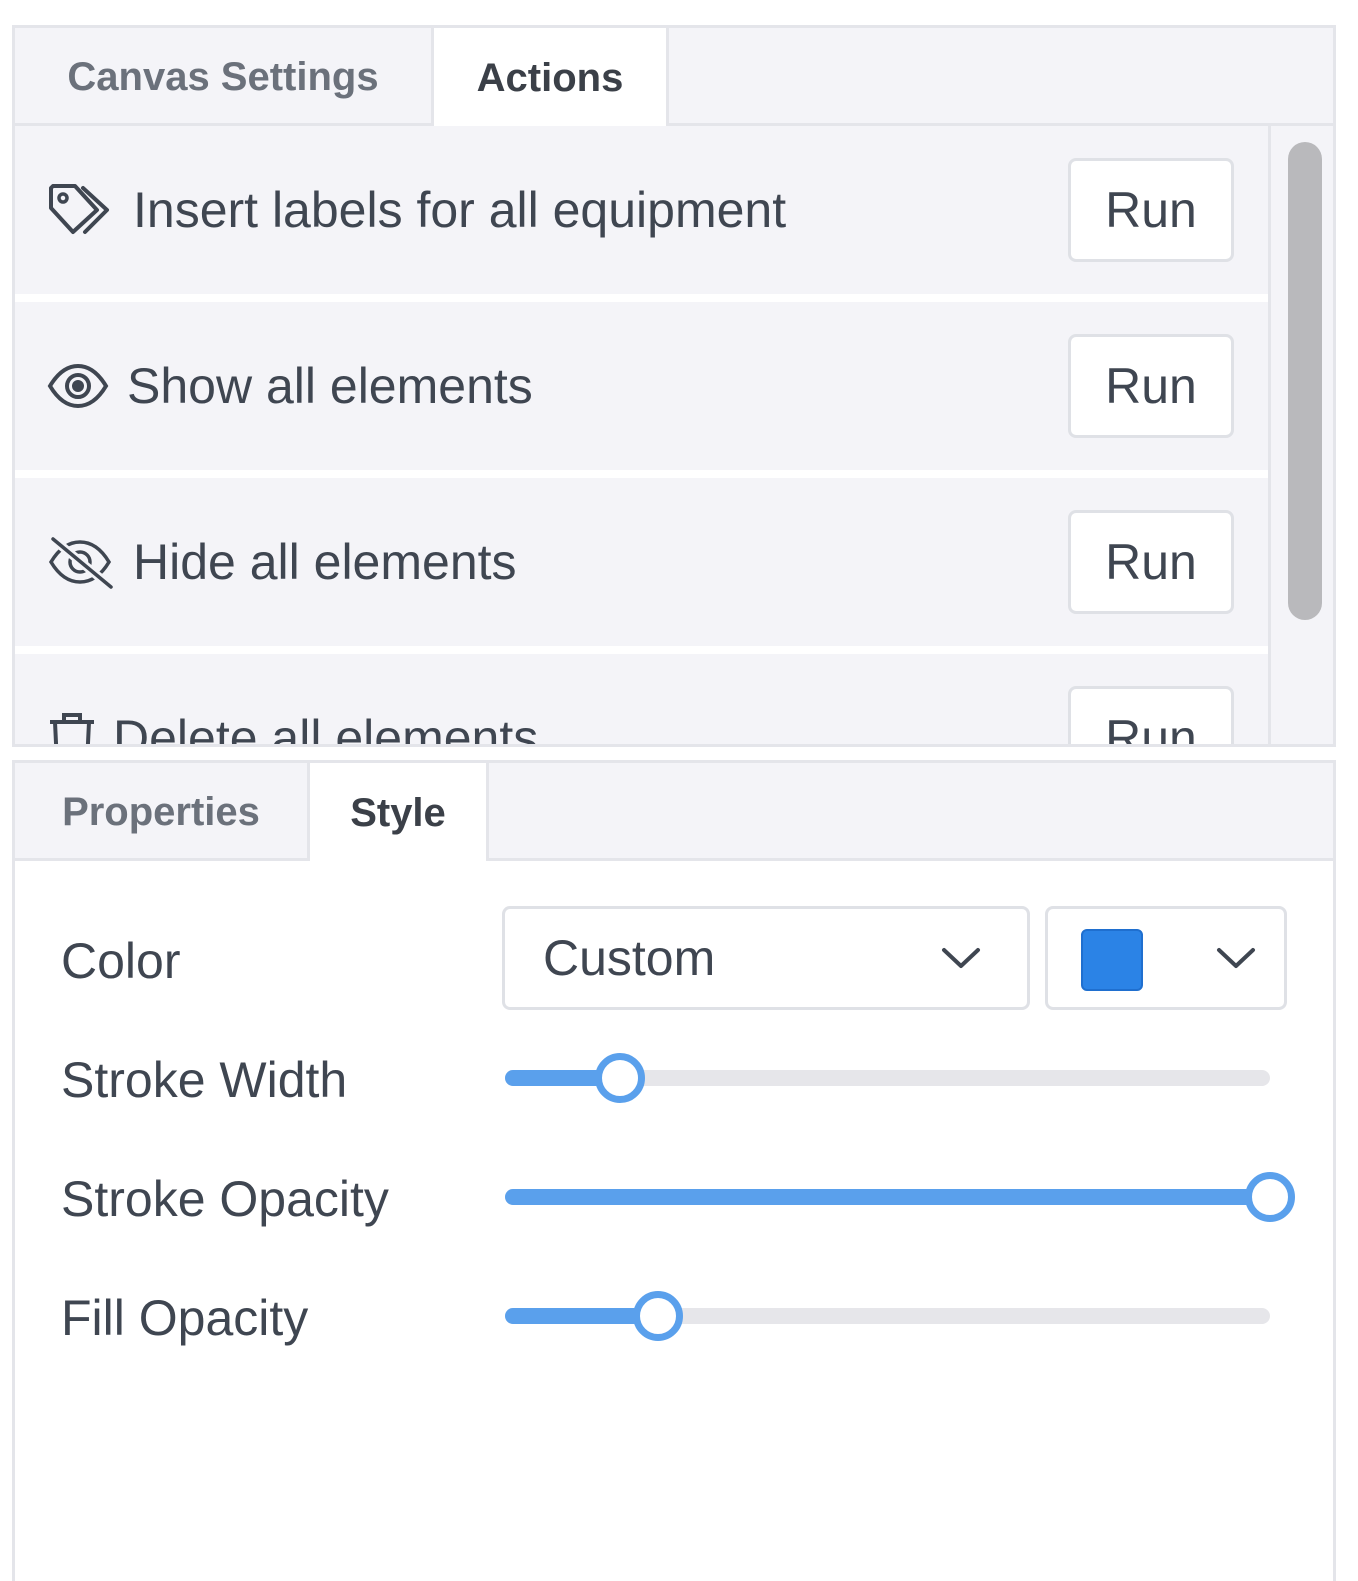  What do you see at coordinates (223, 77) in the screenshot?
I see `tab-canvas-settings: Canvas Settings` at bounding box center [223, 77].